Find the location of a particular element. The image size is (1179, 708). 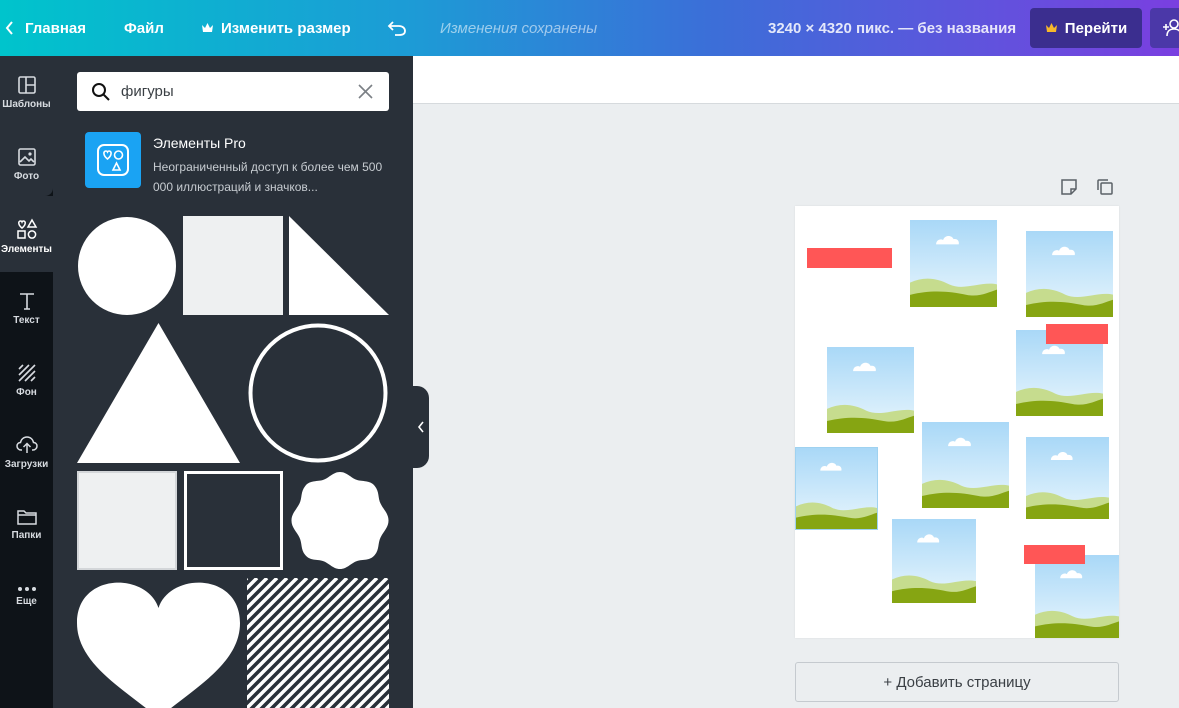

rail-item-photos: Фото is located at coordinates (26, 164).